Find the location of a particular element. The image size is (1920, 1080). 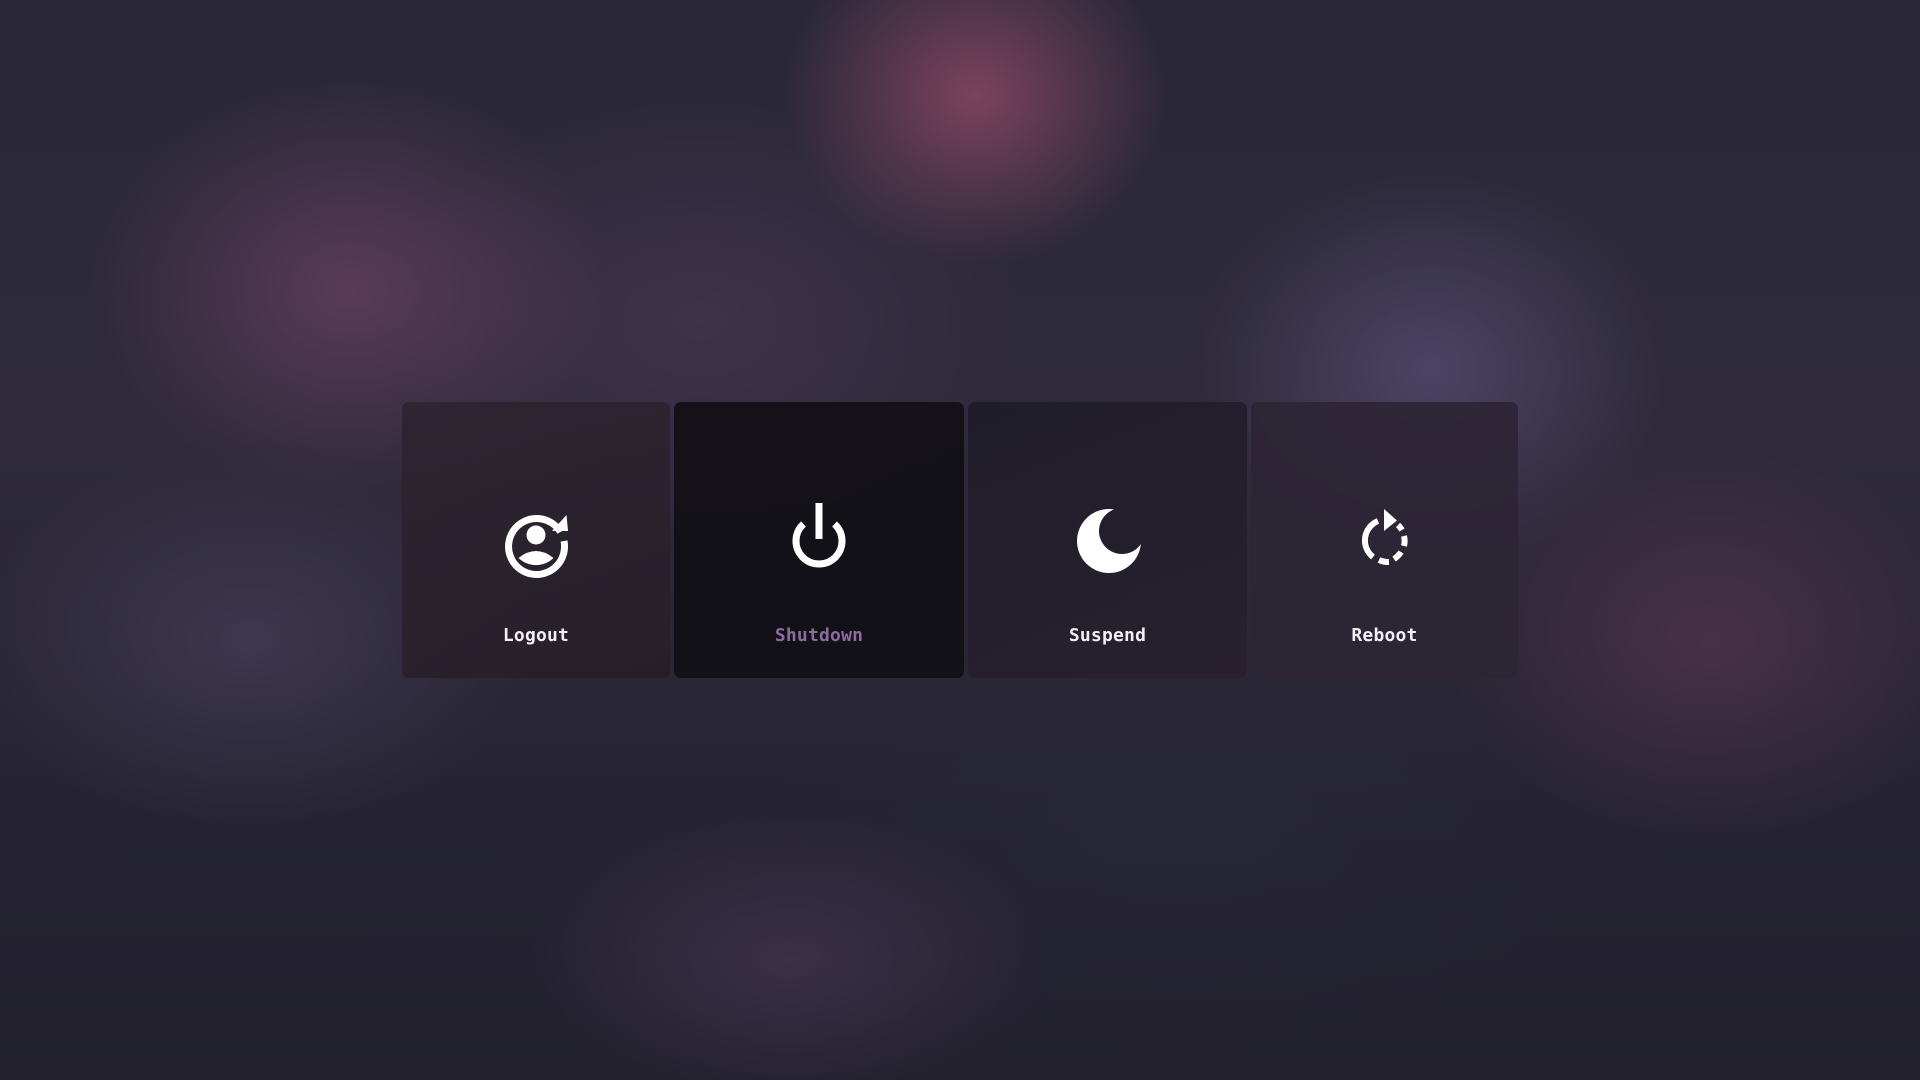

shutdown-label: Shutdown is located at coordinates (819, 635).